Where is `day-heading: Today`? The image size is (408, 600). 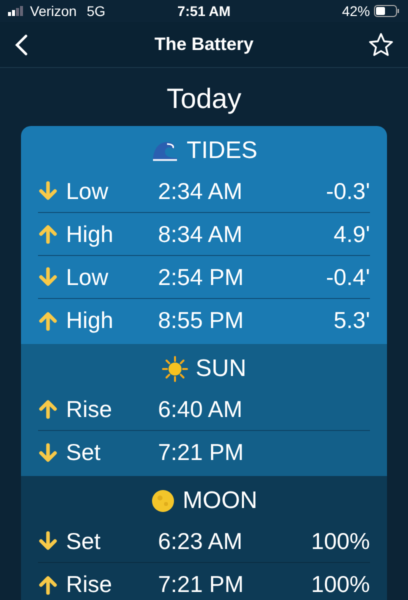 day-heading: Today is located at coordinates (204, 99).